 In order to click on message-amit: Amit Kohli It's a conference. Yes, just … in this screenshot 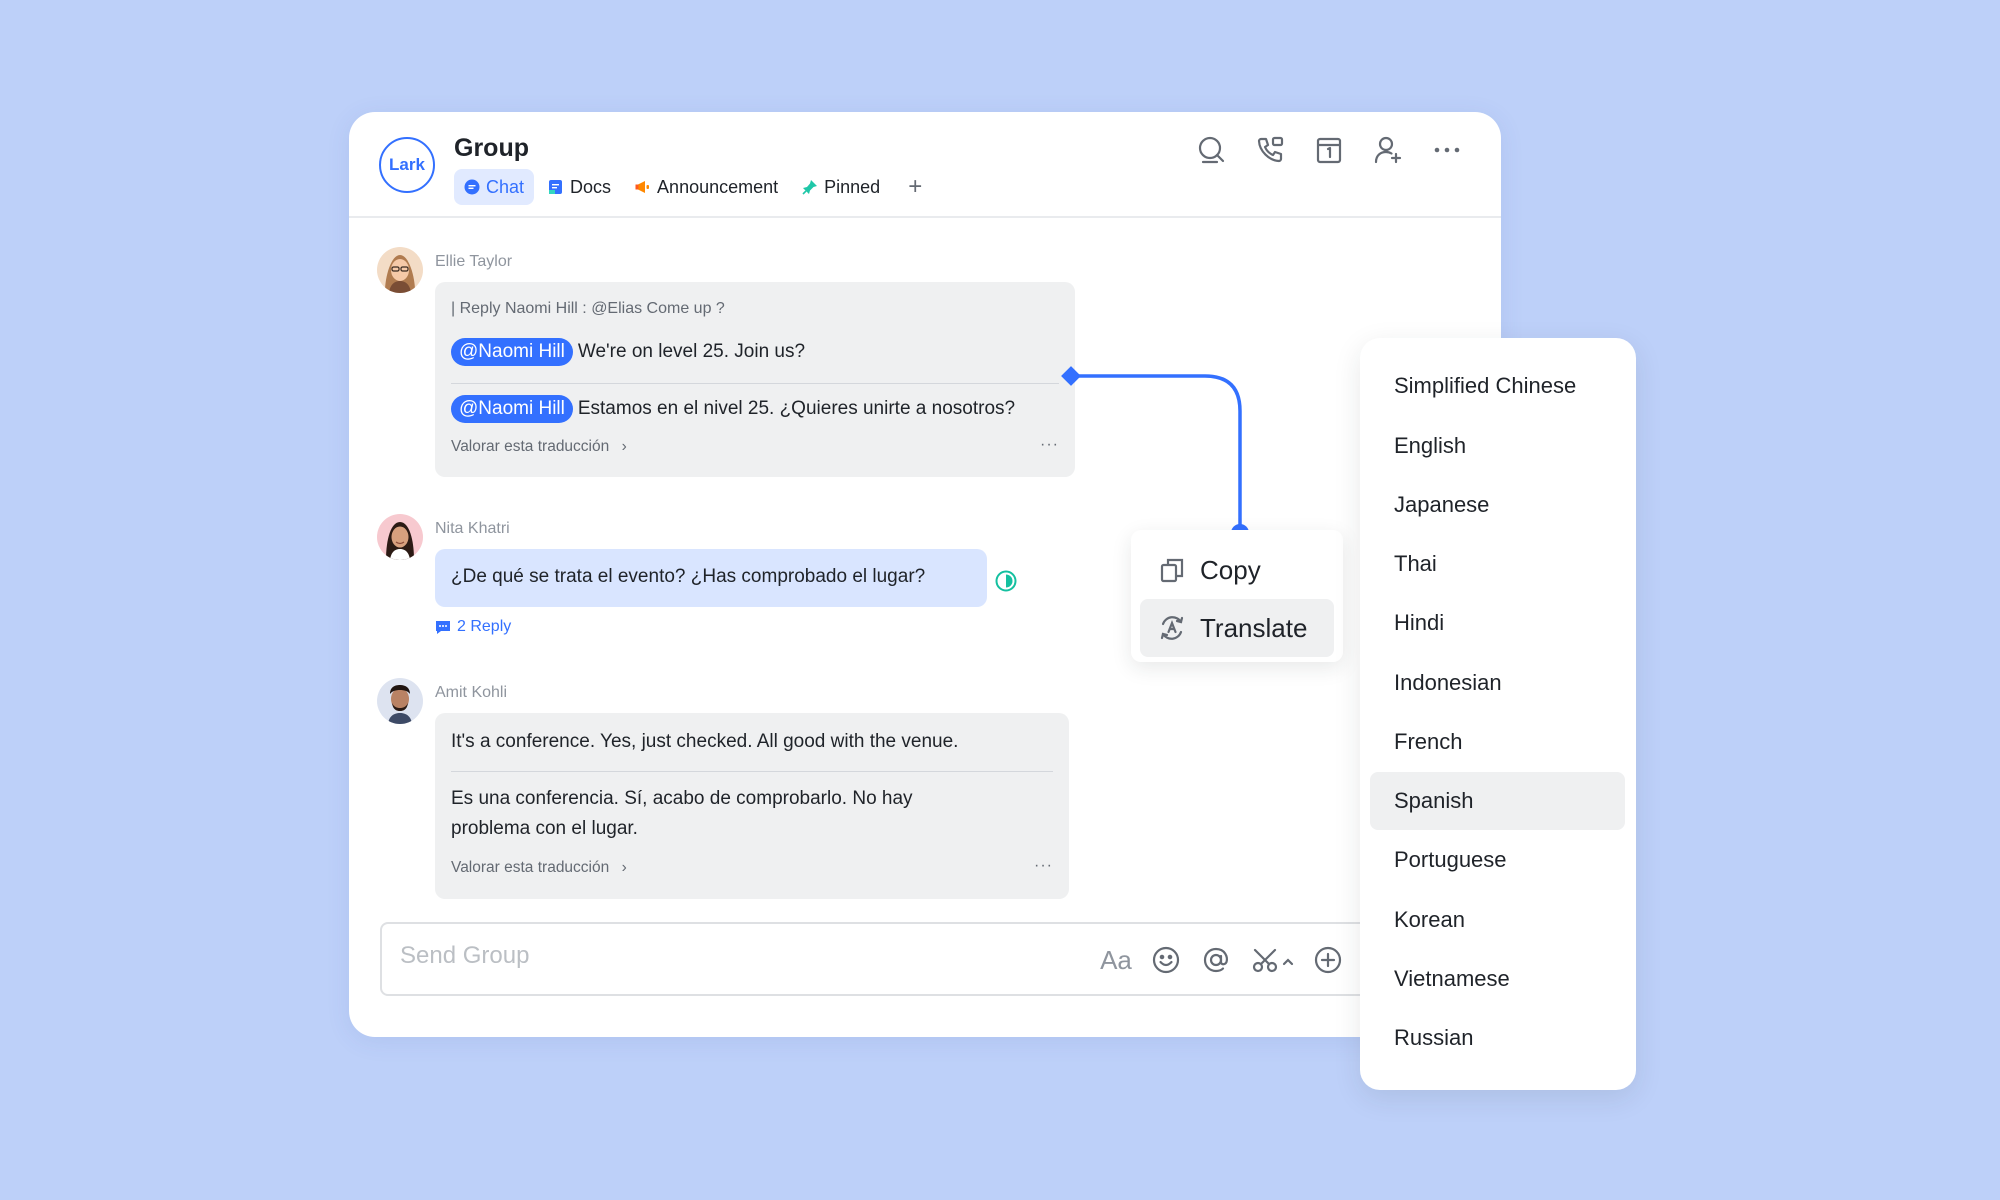, I will do `click(777, 798)`.